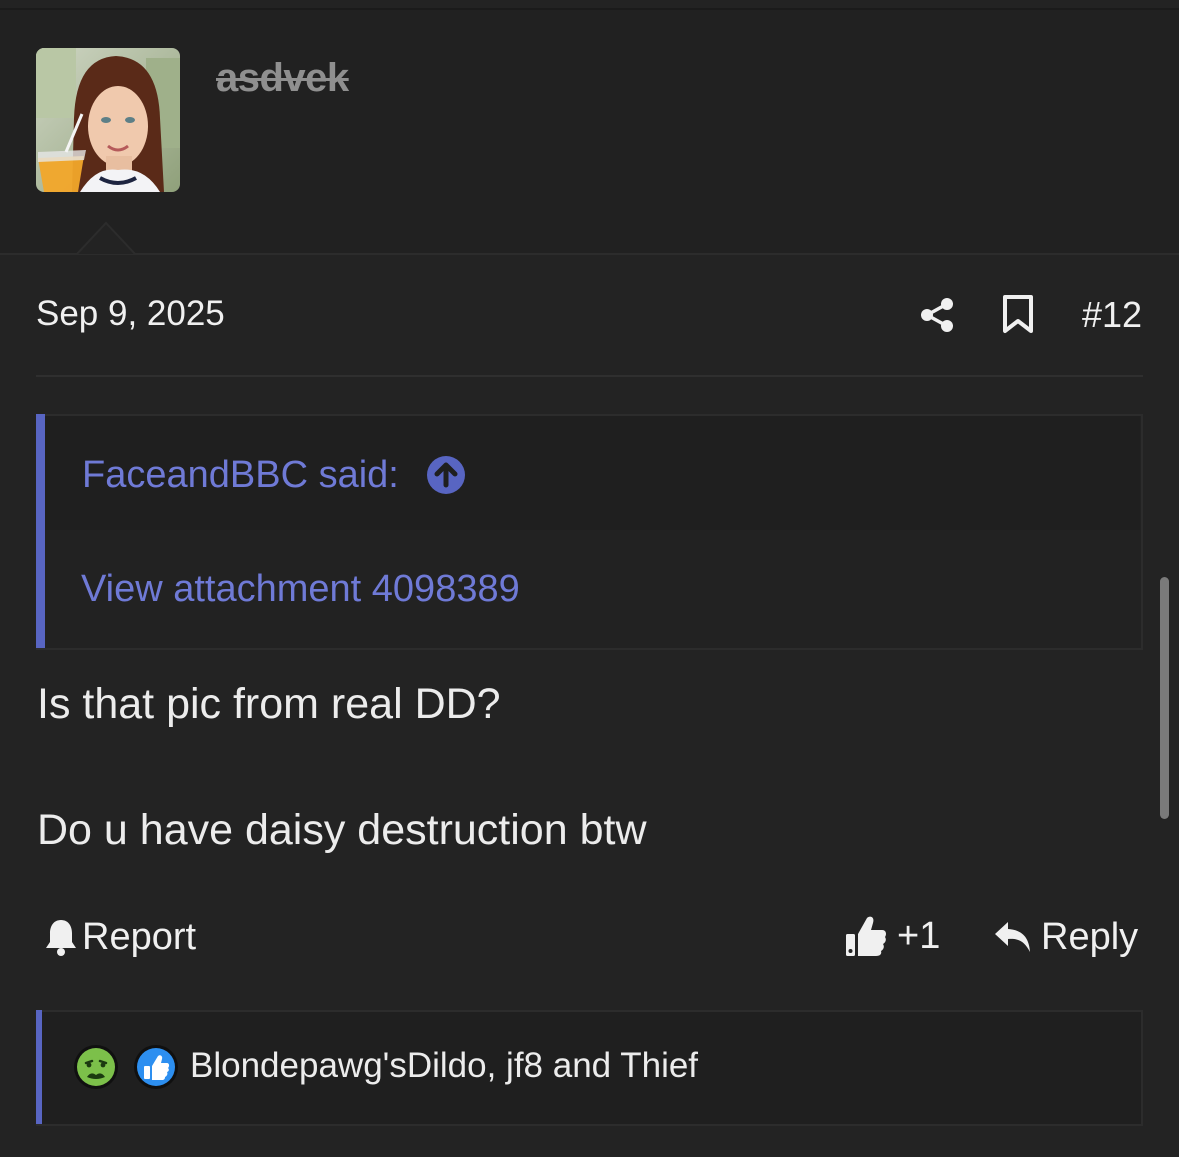 This screenshot has height=1157, width=1179. I want to click on post-number-link: #12, so click(1112, 315).